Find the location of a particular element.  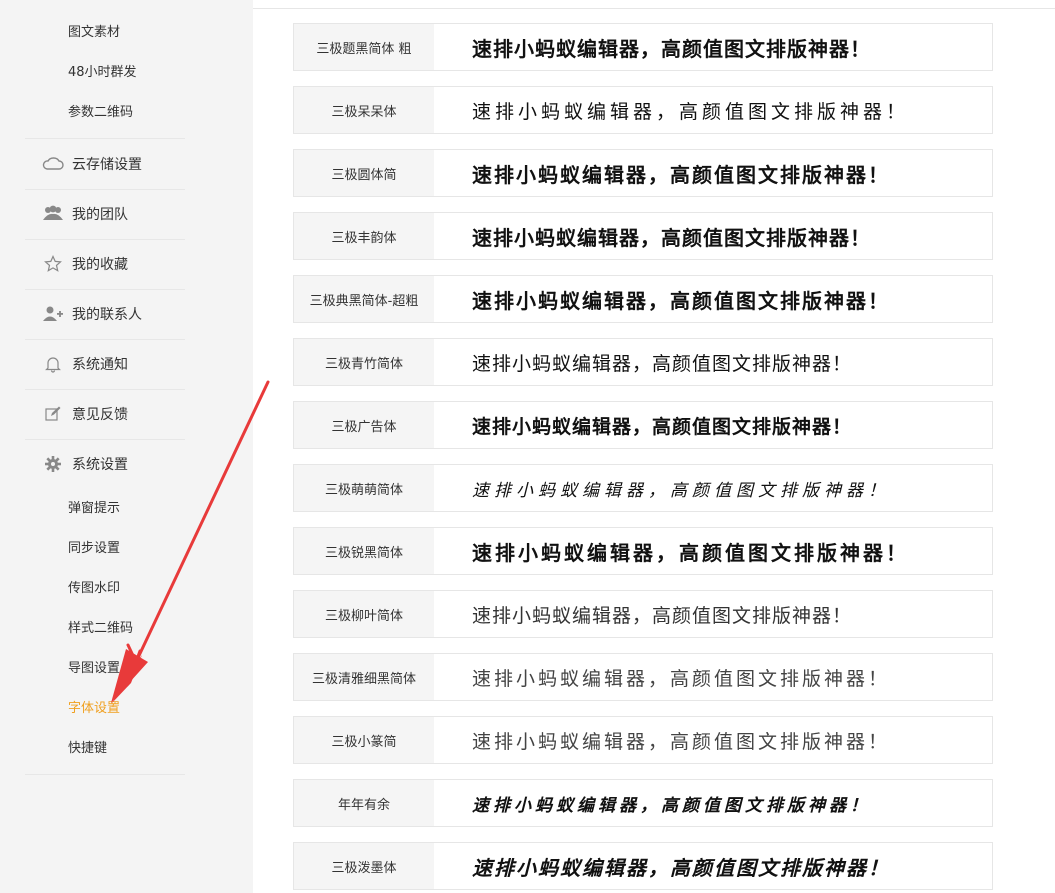

sidebar-item-system-settings: 系统设置 is located at coordinates (85, 464).